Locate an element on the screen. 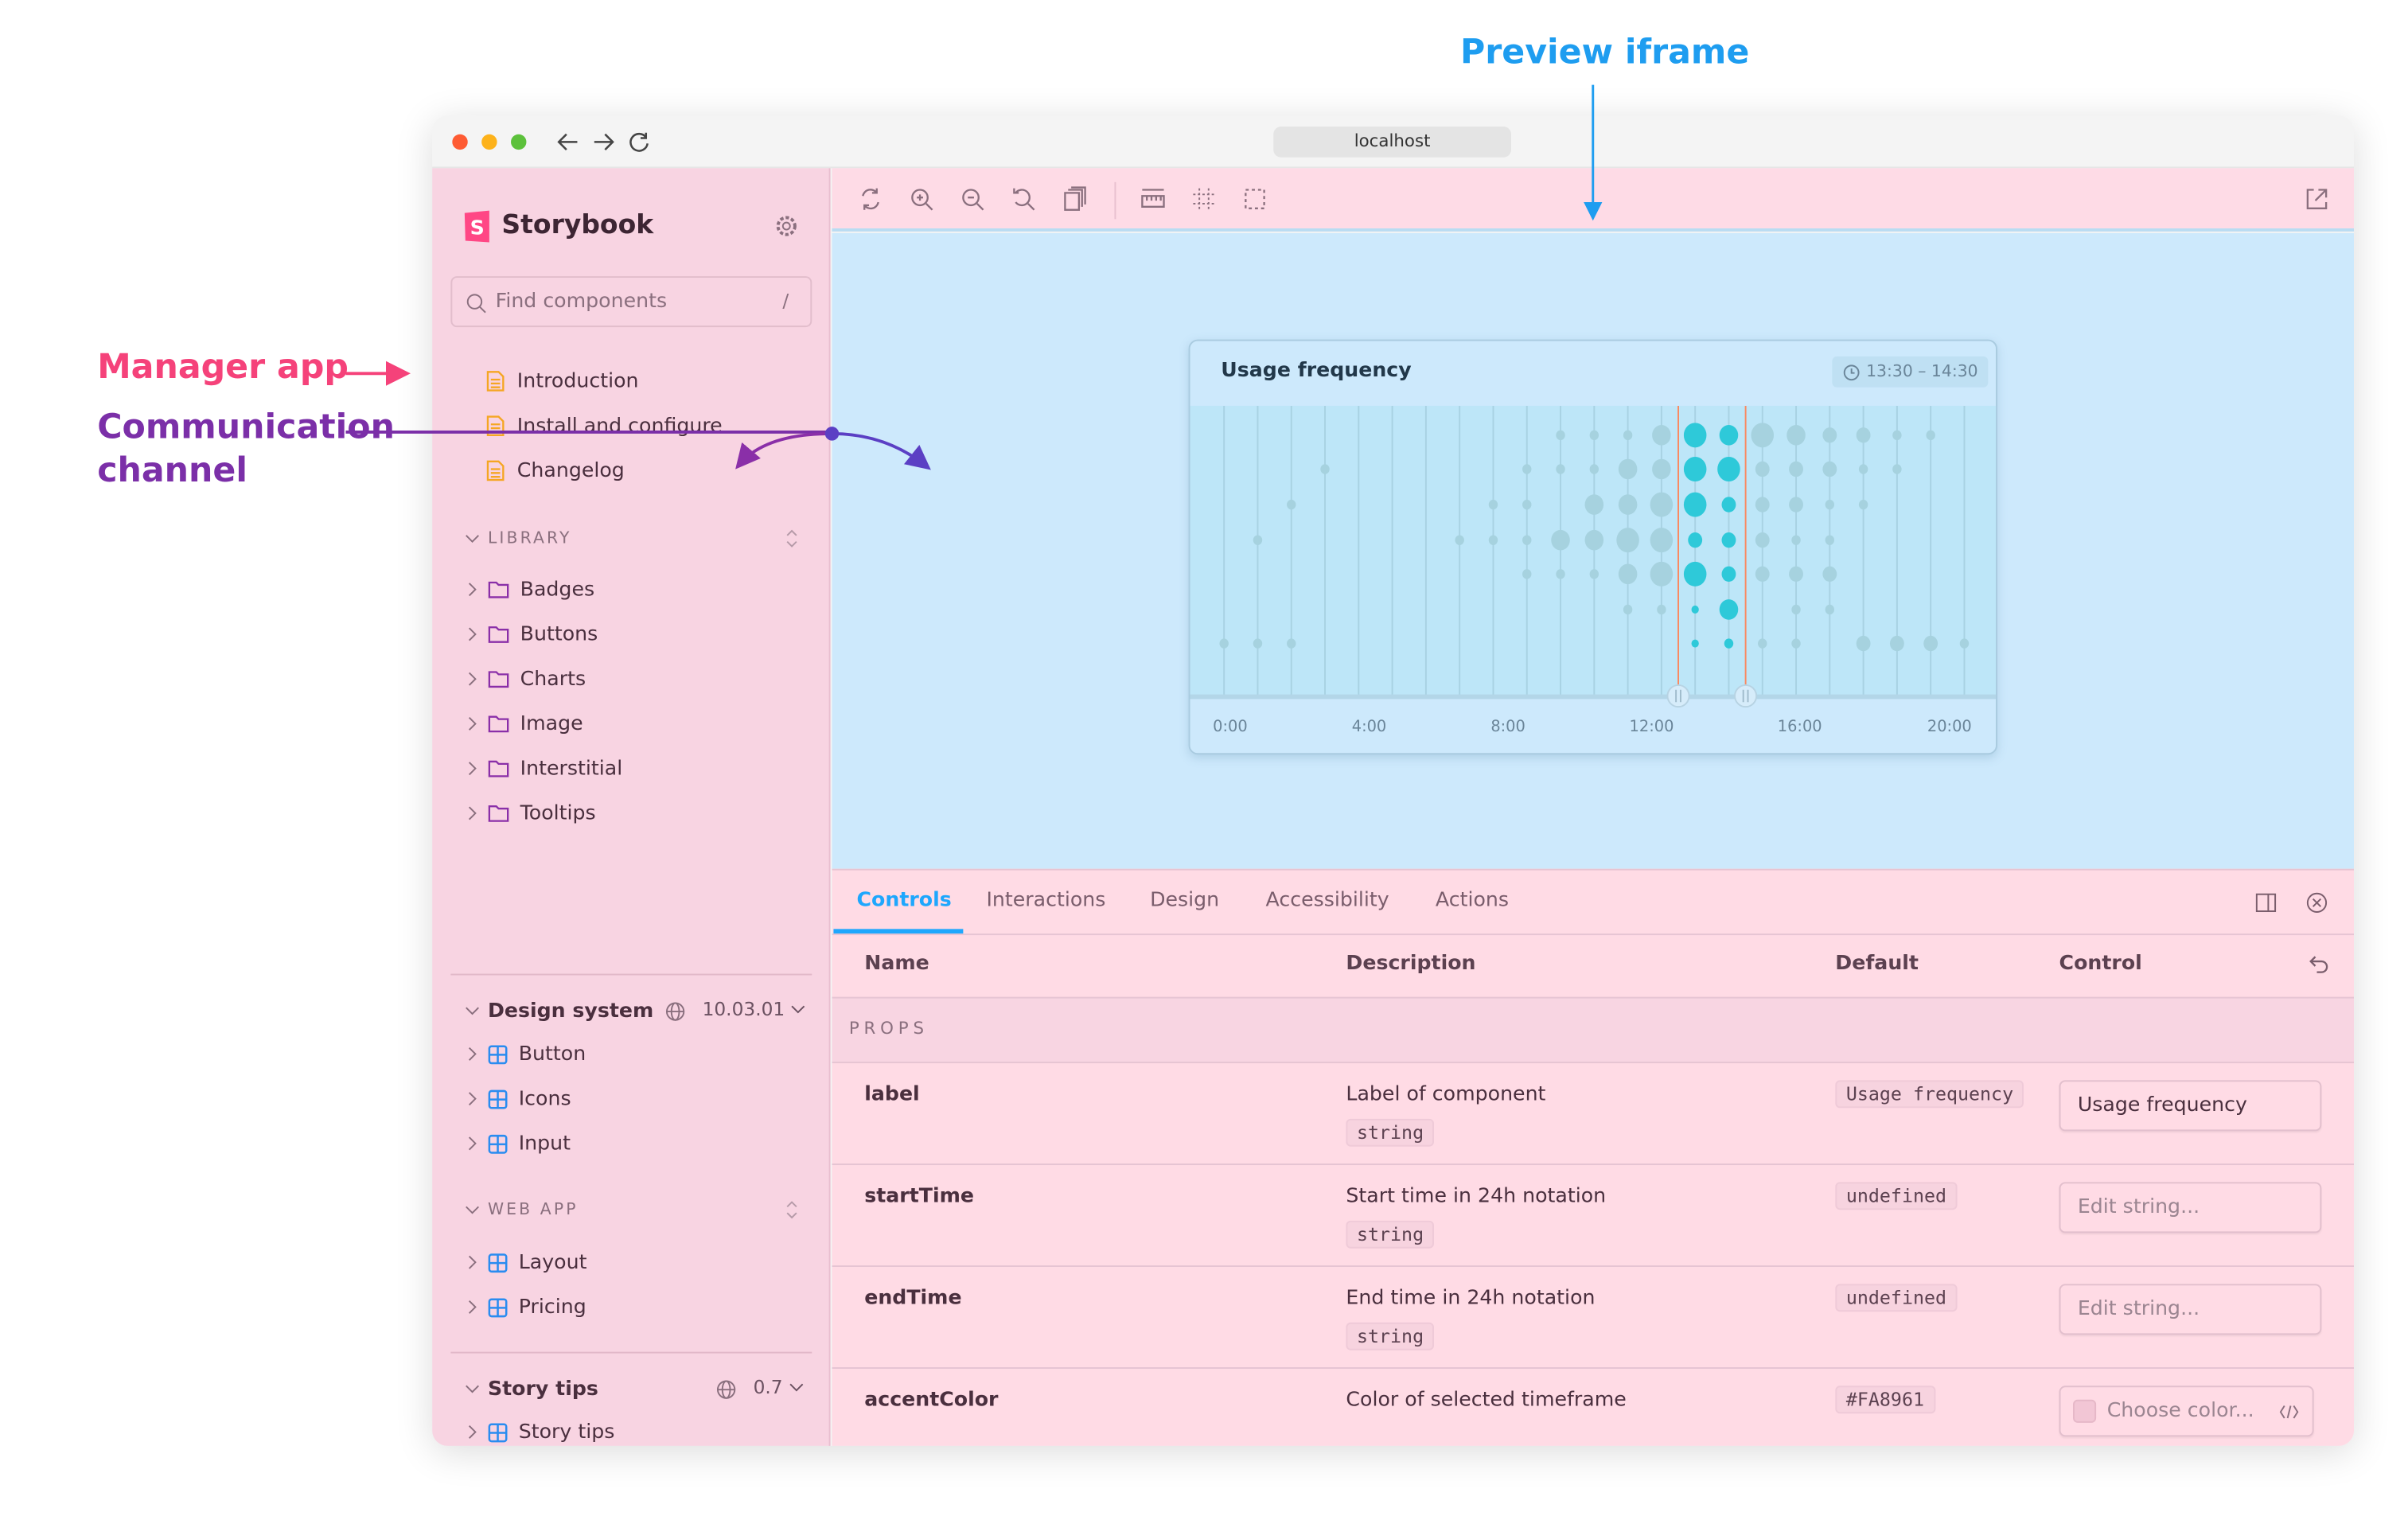 Image resolution: width=2408 pixels, height=1520 pixels. channel-to-manager-arrow is located at coordinates (784, 450).